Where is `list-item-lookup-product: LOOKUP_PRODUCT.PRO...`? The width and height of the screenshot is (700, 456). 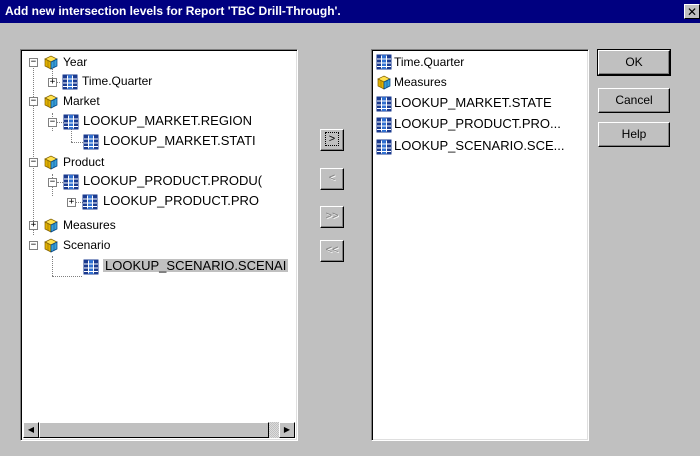 list-item-lookup-product: LOOKUP_PRODUCT.PRO... is located at coordinates (479, 124).